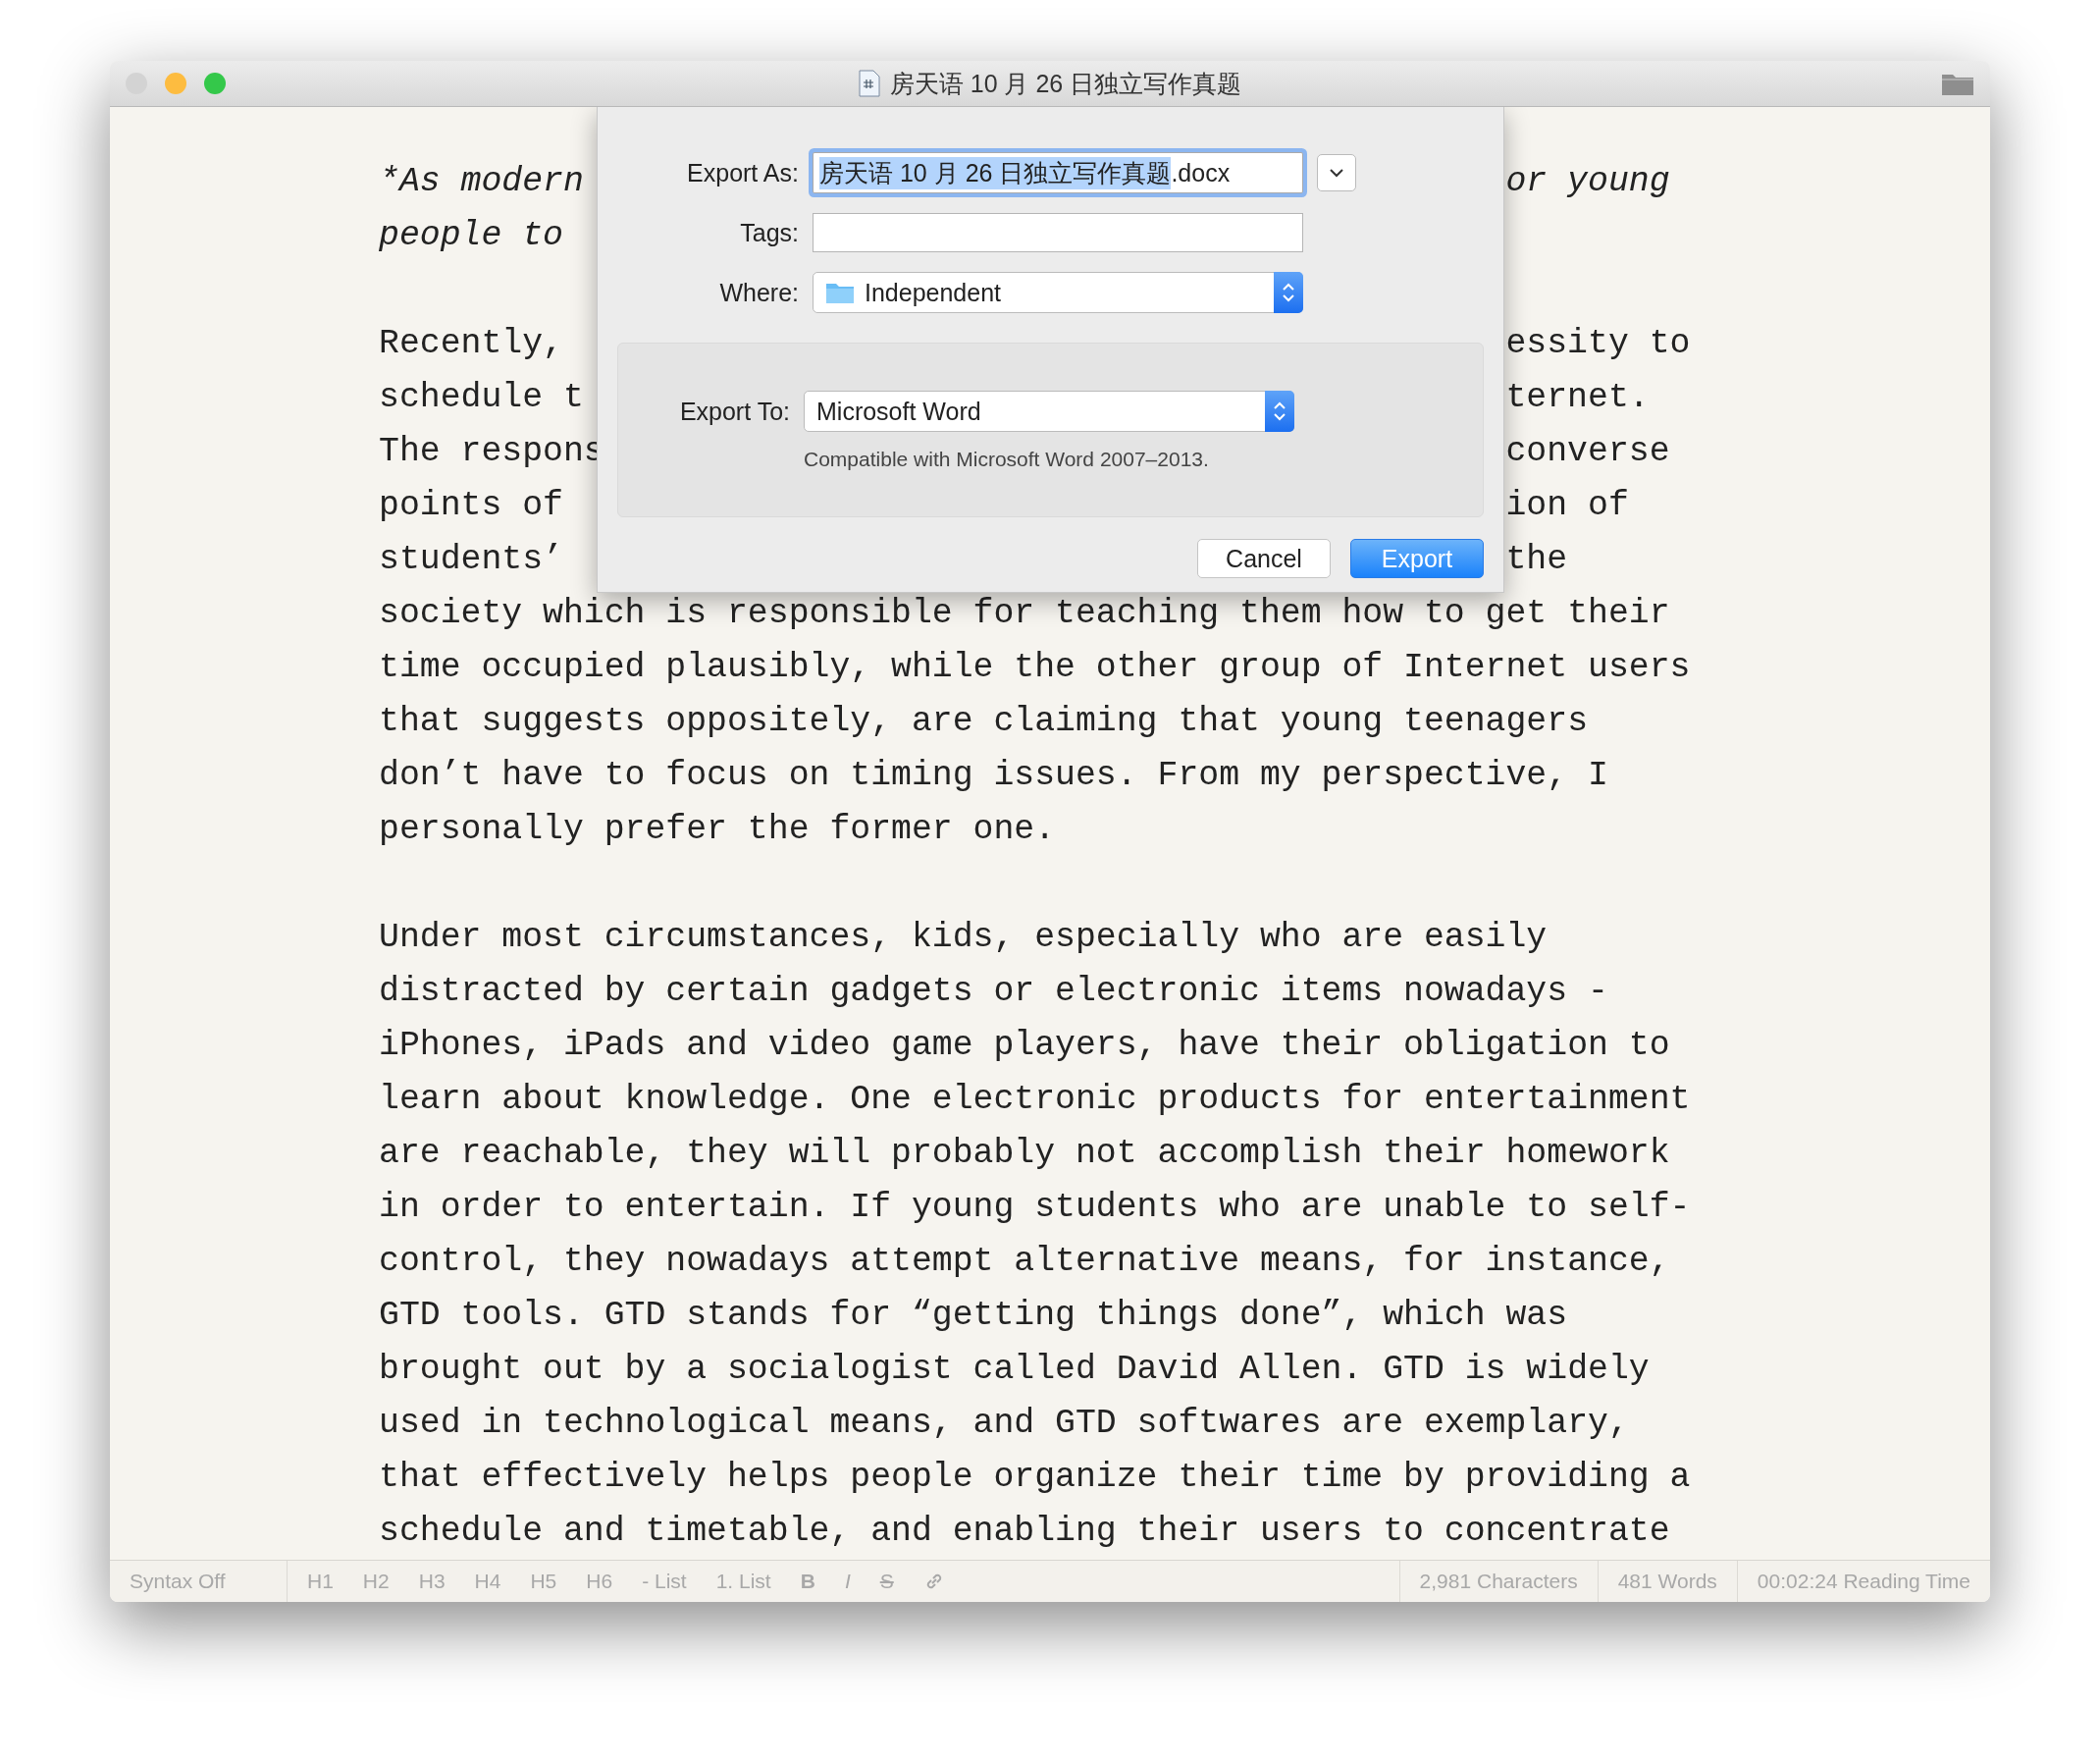  Describe the element at coordinates (175, 84) in the screenshot. I see `minimize-button` at that location.